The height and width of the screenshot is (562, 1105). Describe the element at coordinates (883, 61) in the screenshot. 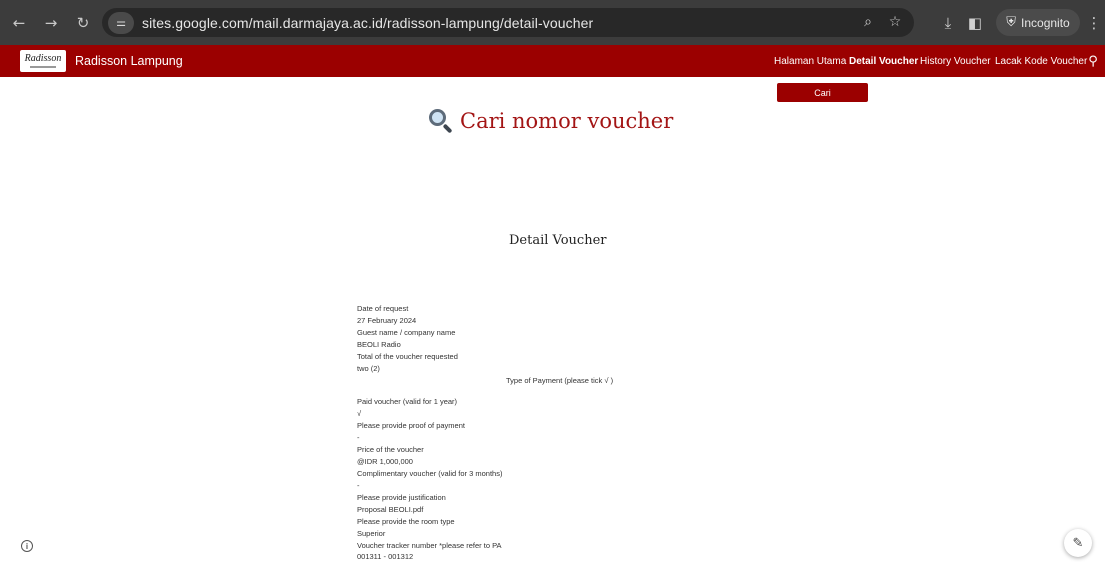

I see `nav-detail-voucher: Detail Voucher` at that location.